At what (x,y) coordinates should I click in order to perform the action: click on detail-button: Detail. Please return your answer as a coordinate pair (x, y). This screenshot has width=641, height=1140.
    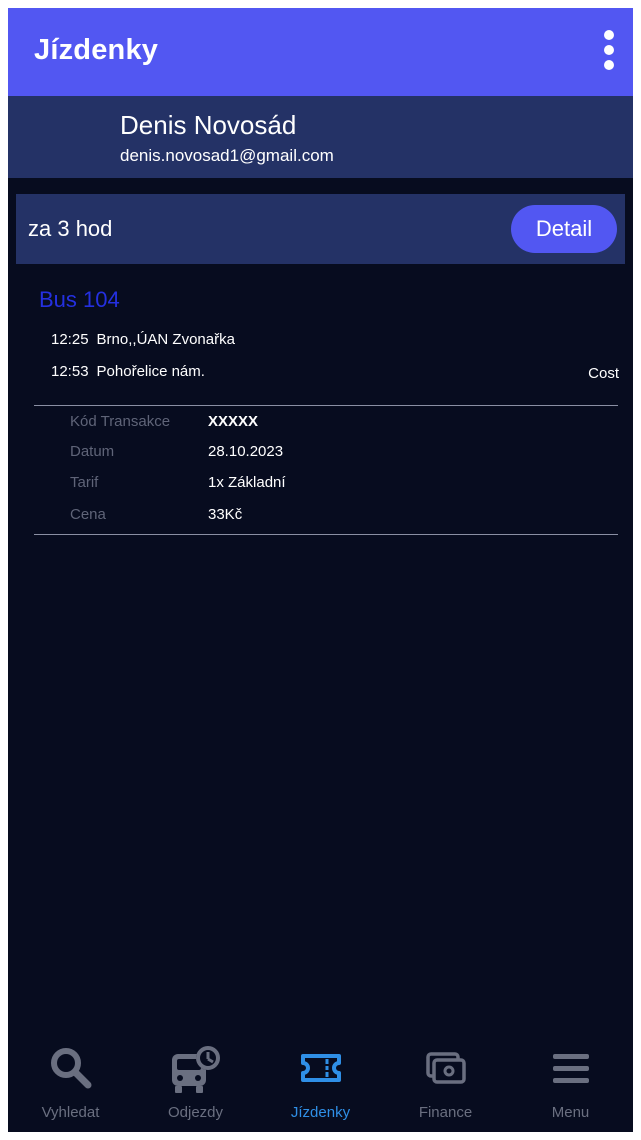
    Looking at the image, I should click on (564, 229).